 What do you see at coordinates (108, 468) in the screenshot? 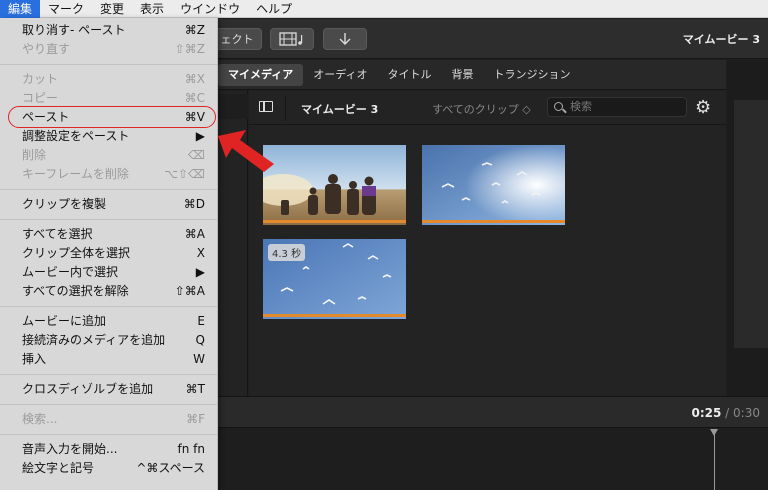
I see `menu-item: 絵文字と記号 ^⌘スペース` at bounding box center [108, 468].